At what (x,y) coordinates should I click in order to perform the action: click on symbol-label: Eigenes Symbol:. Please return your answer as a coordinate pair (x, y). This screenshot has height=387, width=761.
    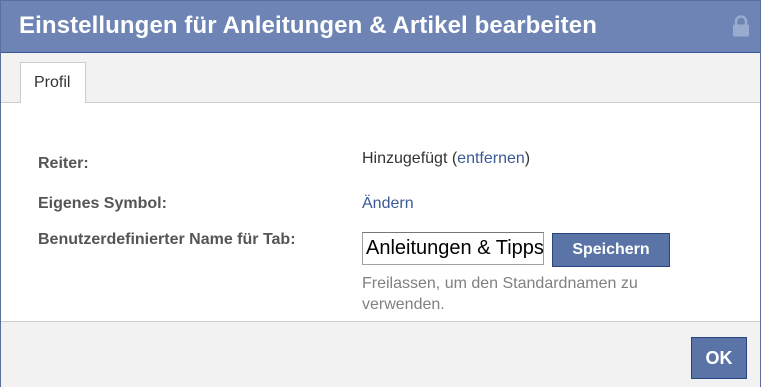
    Looking at the image, I should click on (102, 203).